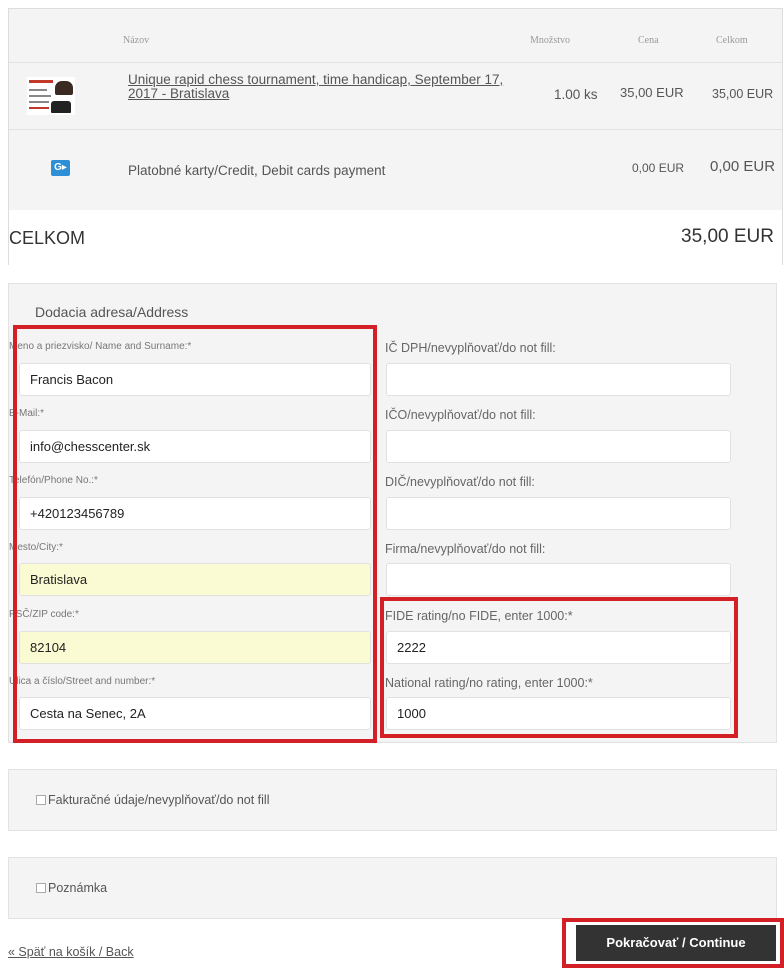  I want to click on cart-total-row: CELKOM 35,00 EUR, so click(395, 238).